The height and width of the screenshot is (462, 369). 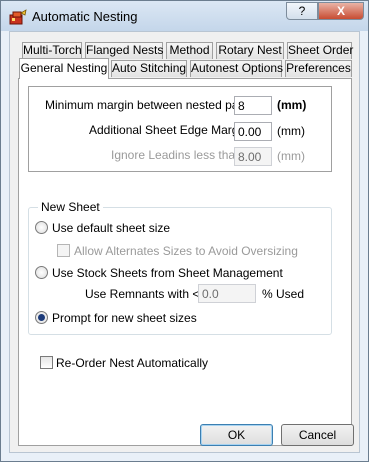 I want to click on remnants-unit: % Used, so click(x=283, y=294).